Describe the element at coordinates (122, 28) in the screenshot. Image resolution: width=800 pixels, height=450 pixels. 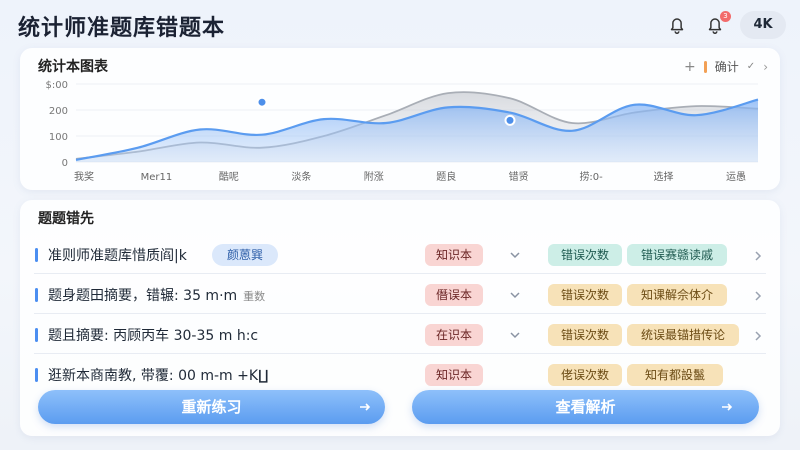
I see `app-title: 统计师准题库错题本` at that location.